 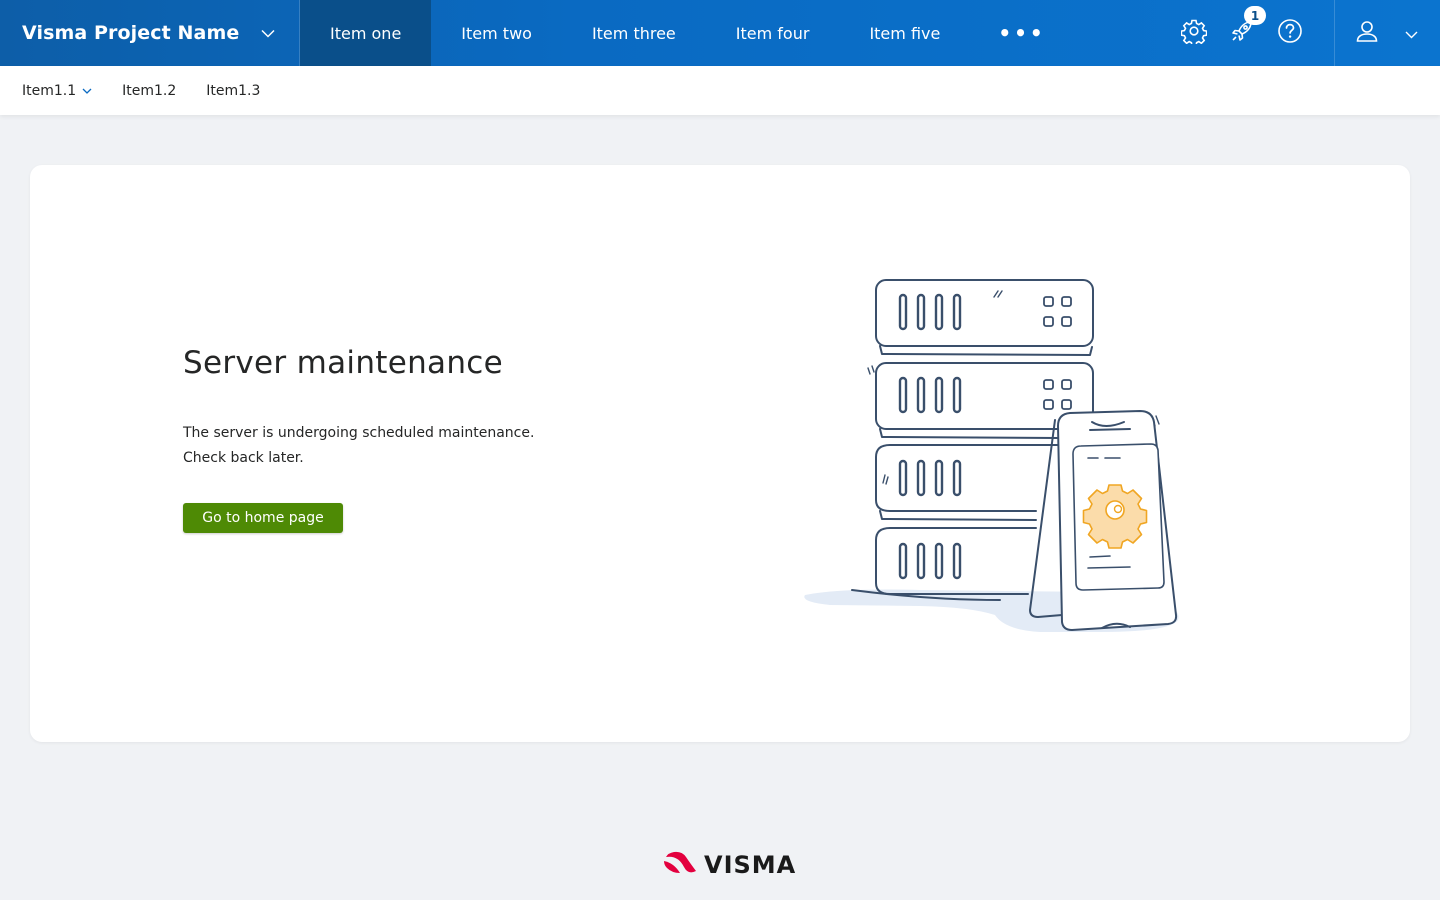 I want to click on nav-item-label: Item one, so click(x=366, y=33).